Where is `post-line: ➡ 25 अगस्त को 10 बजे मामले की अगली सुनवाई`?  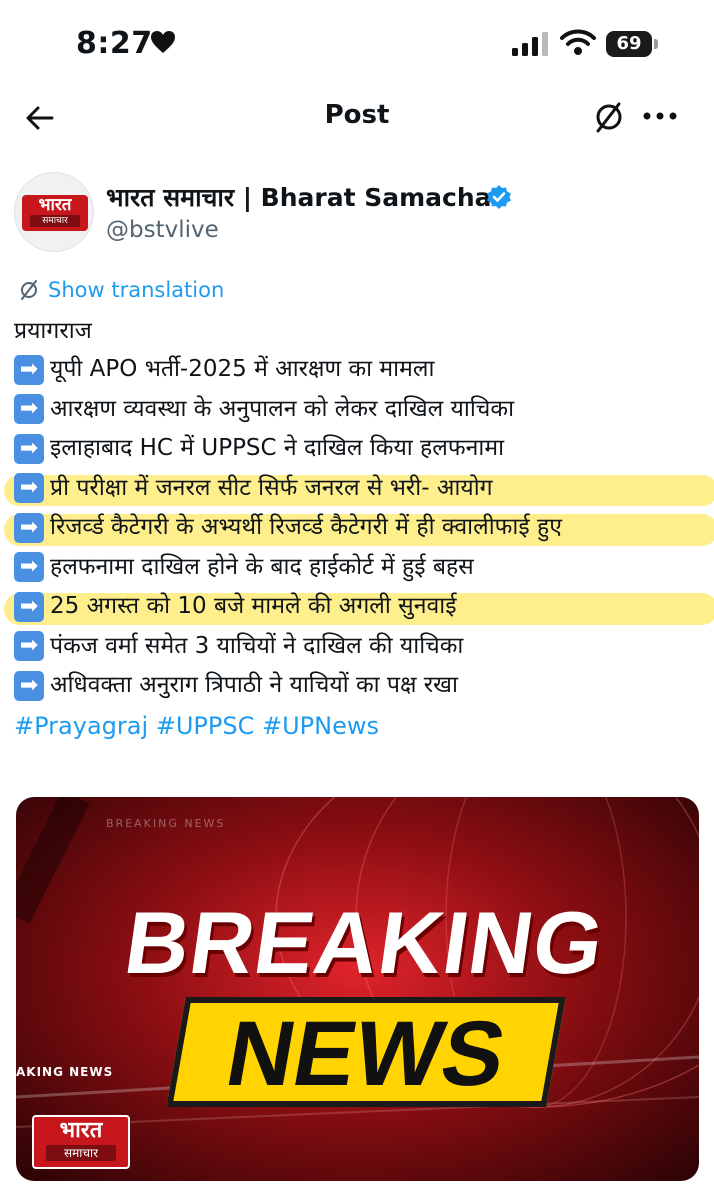
post-line: ➡ 25 अगस्त को 10 बजे मामले की अगली सुनवाई is located at coordinates (359, 607).